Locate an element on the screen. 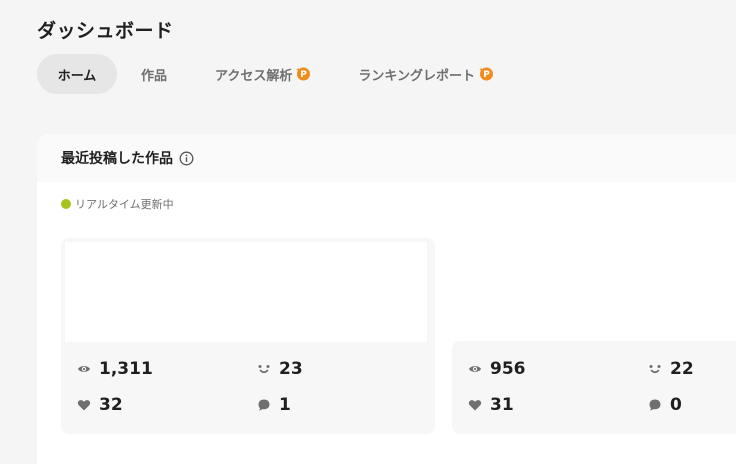 The height and width of the screenshot is (464, 736). realtime-status: リアルタイム更新中 is located at coordinates (117, 204).